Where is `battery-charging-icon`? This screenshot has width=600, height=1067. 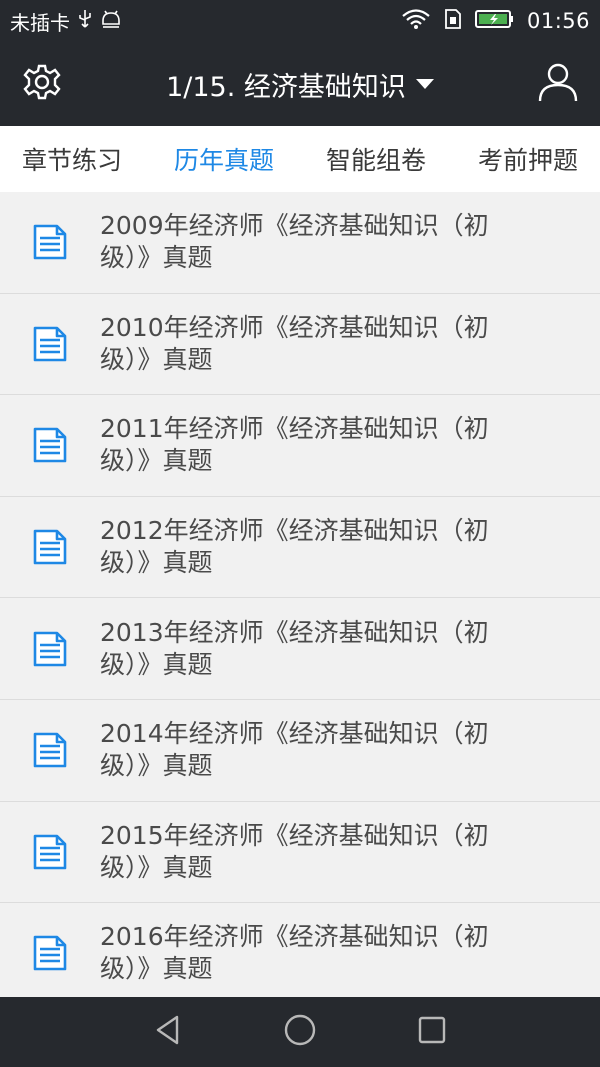
battery-charging-icon is located at coordinates (494, 21).